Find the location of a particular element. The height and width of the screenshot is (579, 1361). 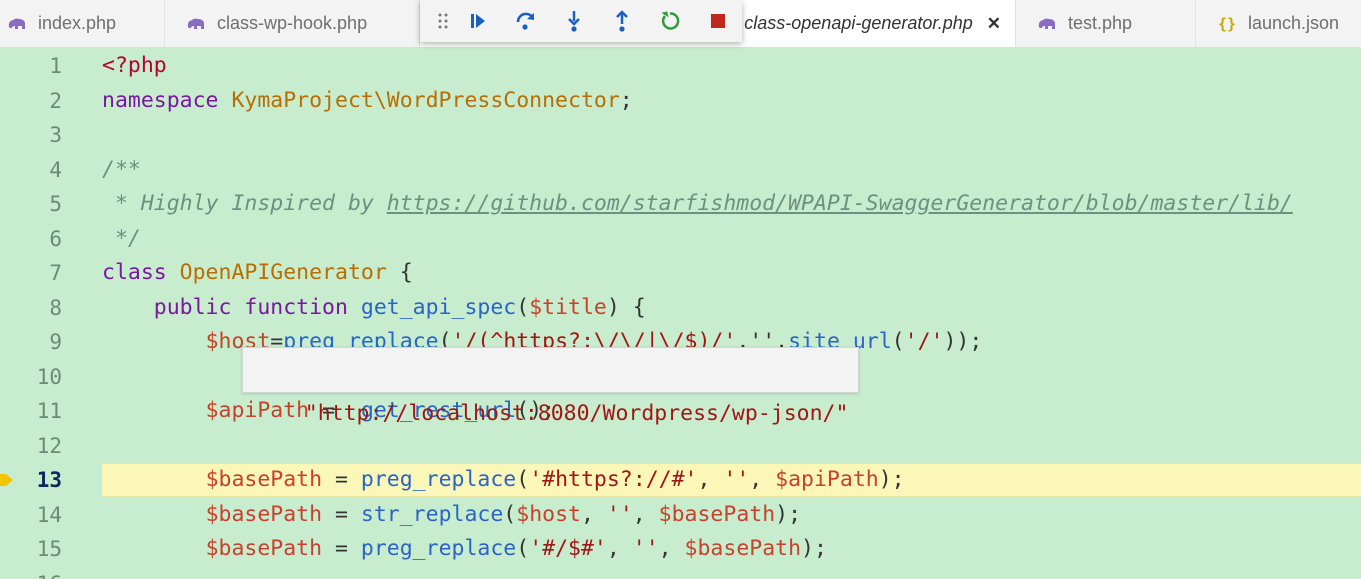

debug-toolbar is located at coordinates (581, 21).